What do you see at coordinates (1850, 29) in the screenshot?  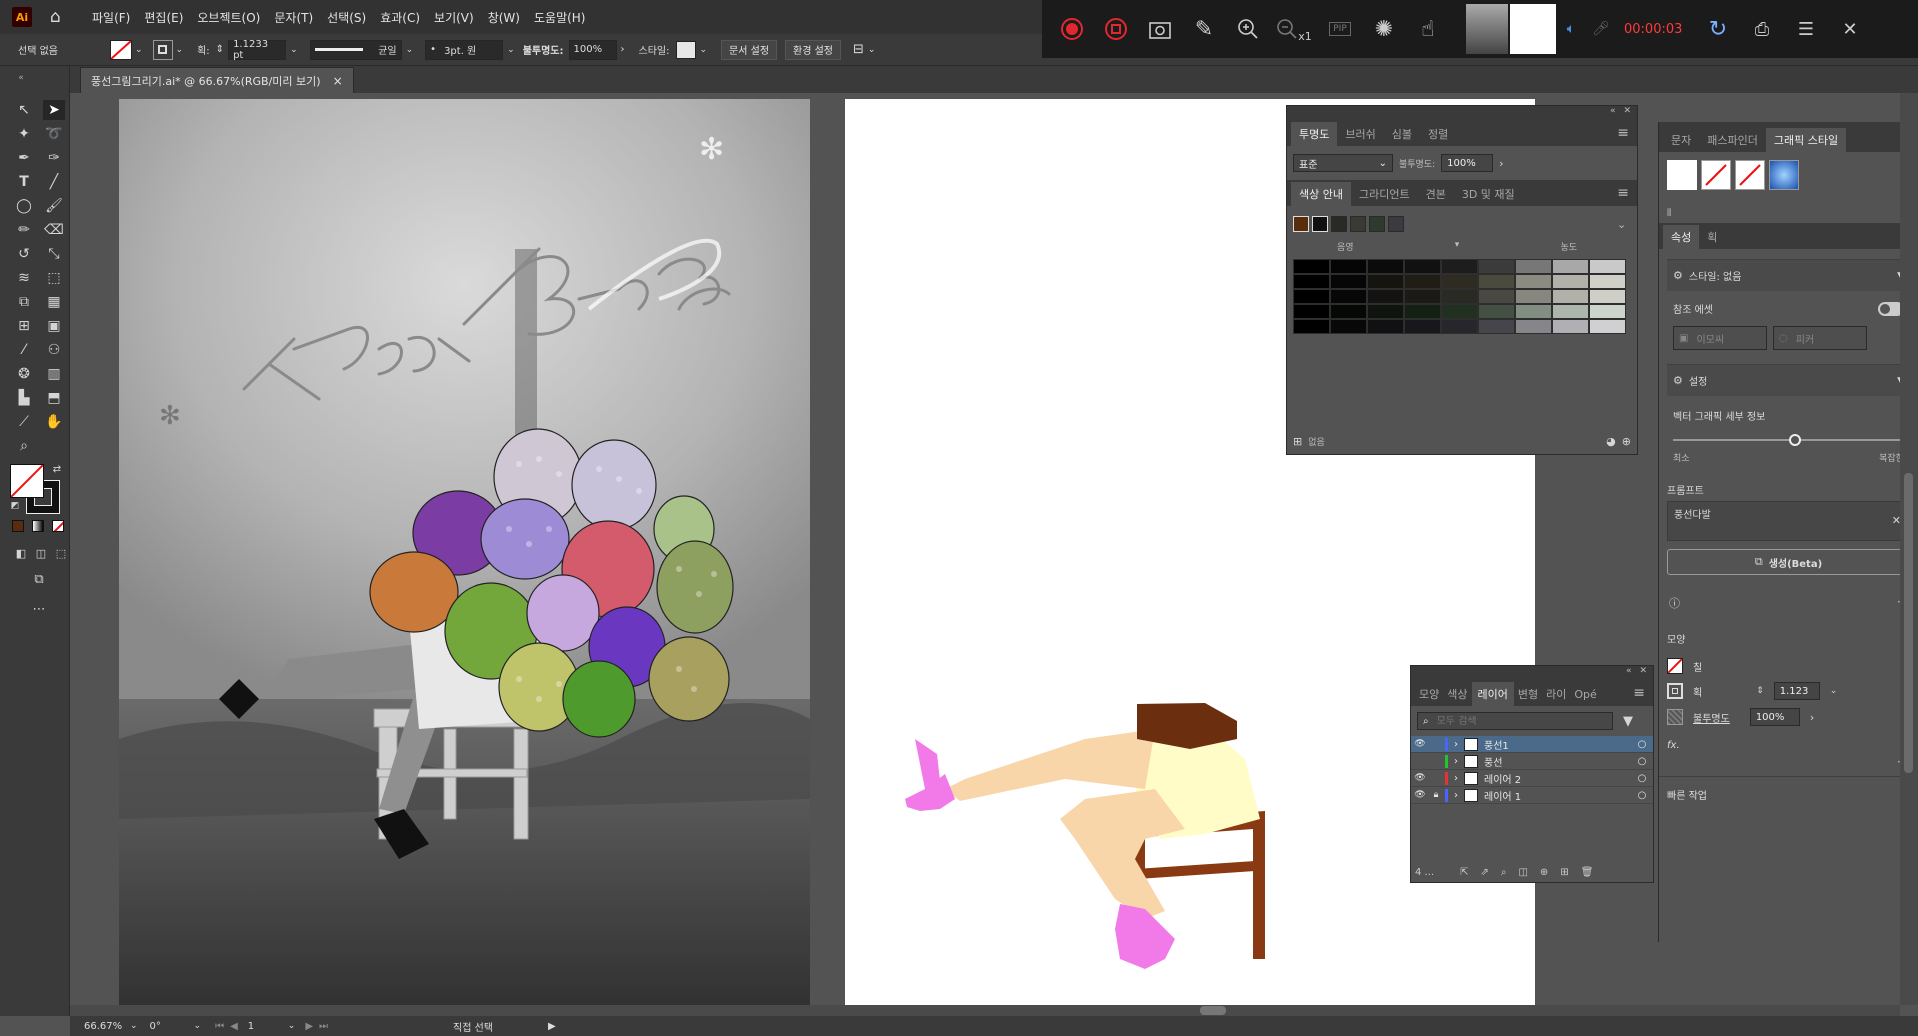 I see `close-recorder-icon: ✕` at bounding box center [1850, 29].